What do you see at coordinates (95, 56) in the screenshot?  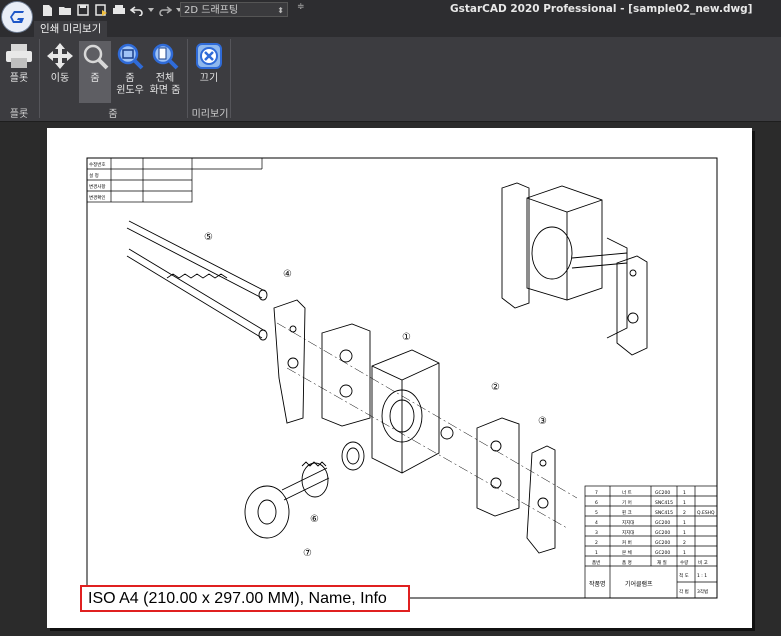 I see `magnifier-icon` at bounding box center [95, 56].